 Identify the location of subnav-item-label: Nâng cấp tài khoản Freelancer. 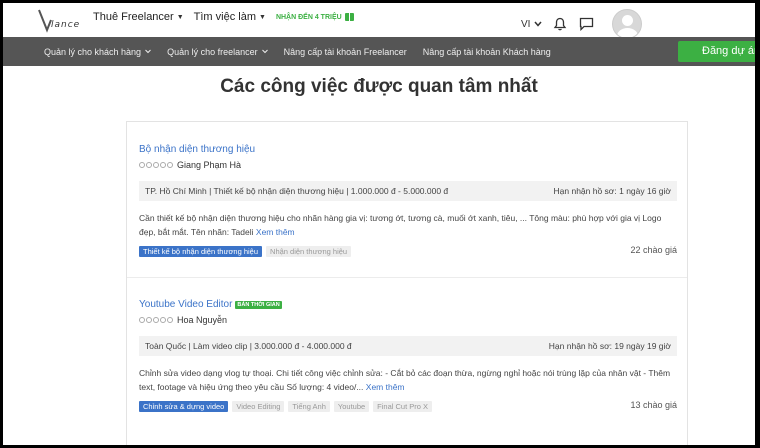
(345, 51).